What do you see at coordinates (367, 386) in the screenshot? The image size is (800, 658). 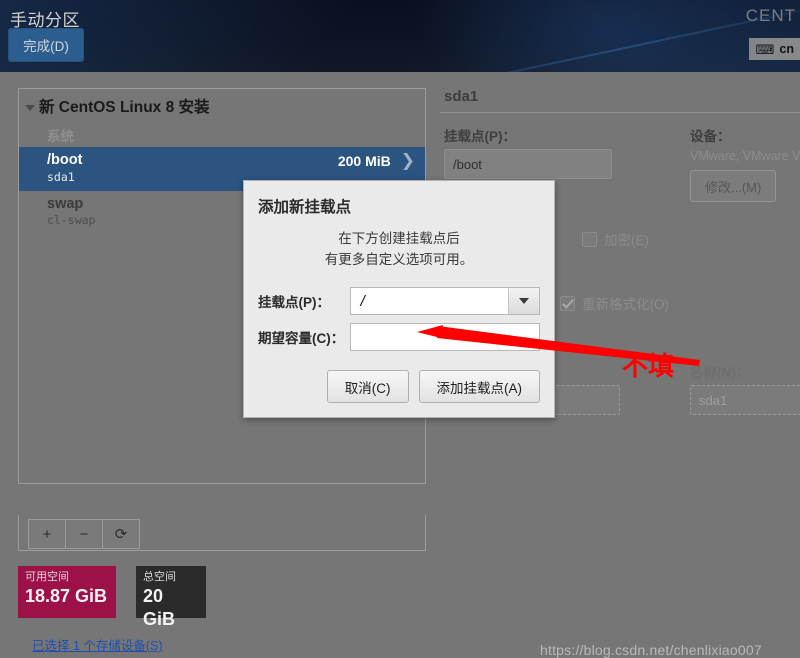 I see `cancel-button: 取消(C)` at bounding box center [367, 386].